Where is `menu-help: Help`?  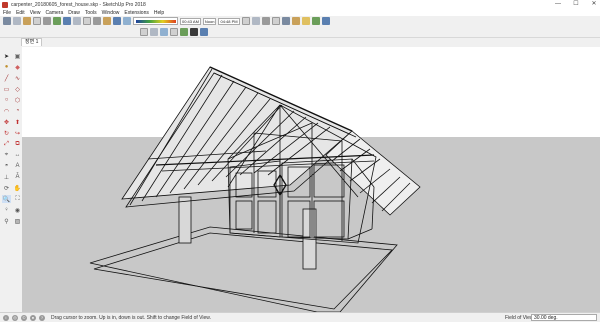 menu-help: Help is located at coordinates (159, 13).